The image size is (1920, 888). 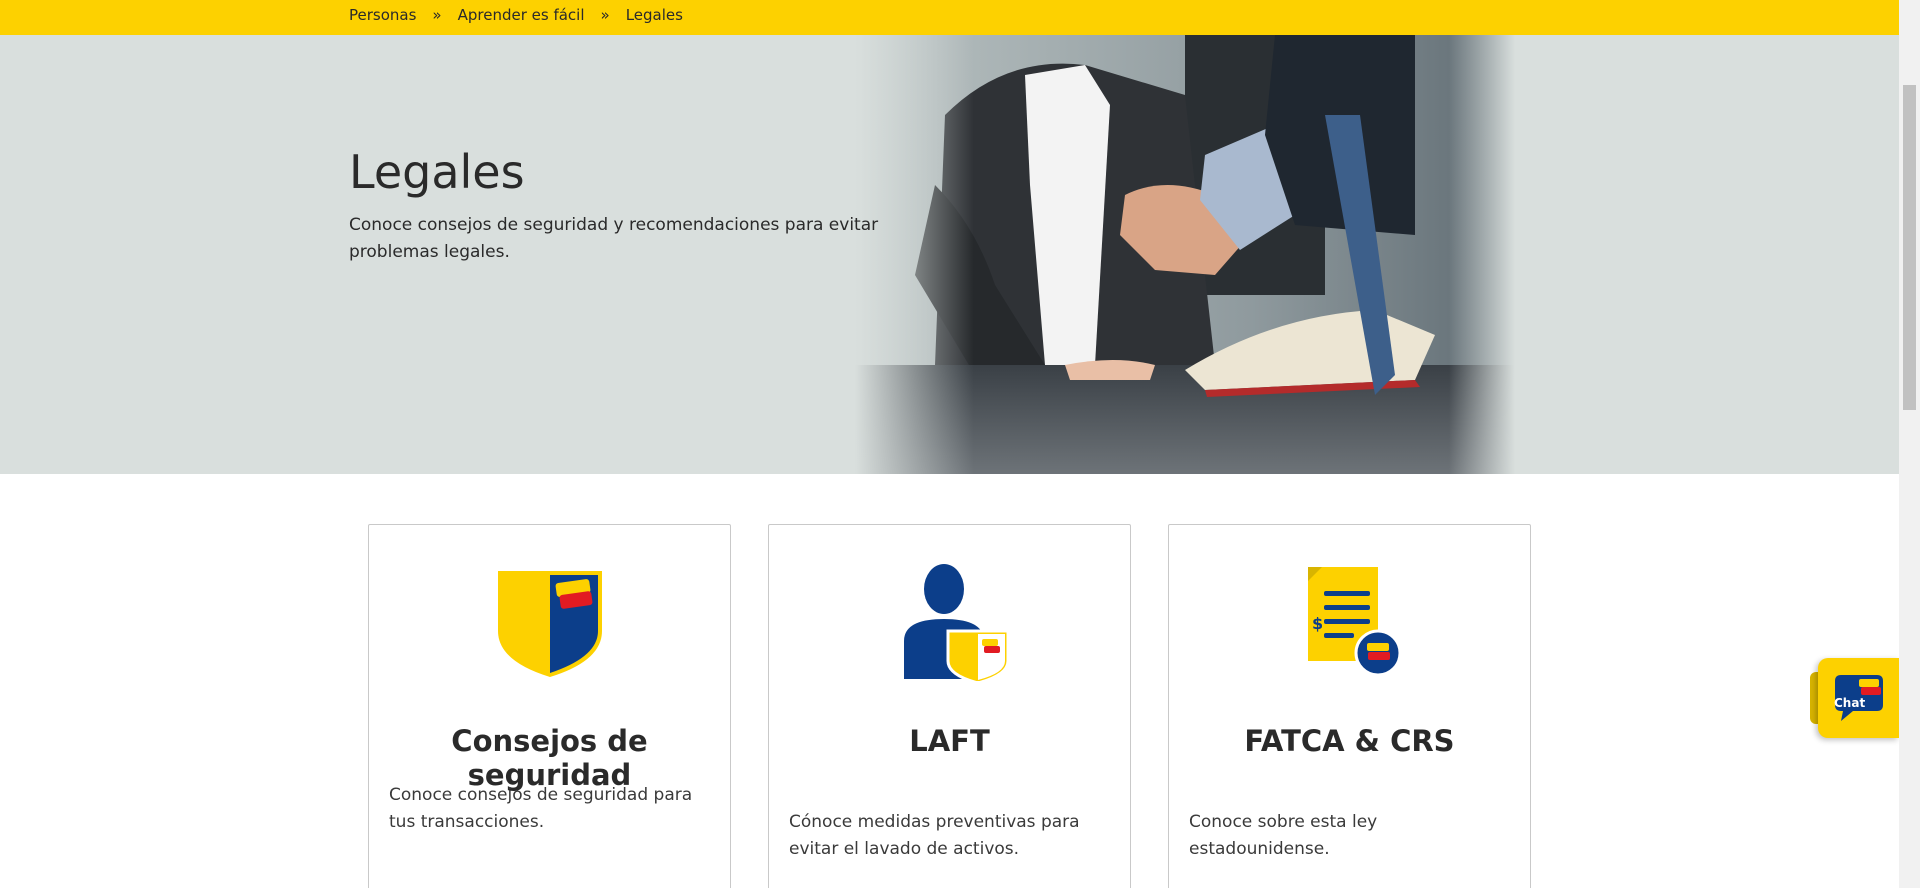 What do you see at coordinates (549, 624) in the screenshot?
I see `shield-icon` at bounding box center [549, 624].